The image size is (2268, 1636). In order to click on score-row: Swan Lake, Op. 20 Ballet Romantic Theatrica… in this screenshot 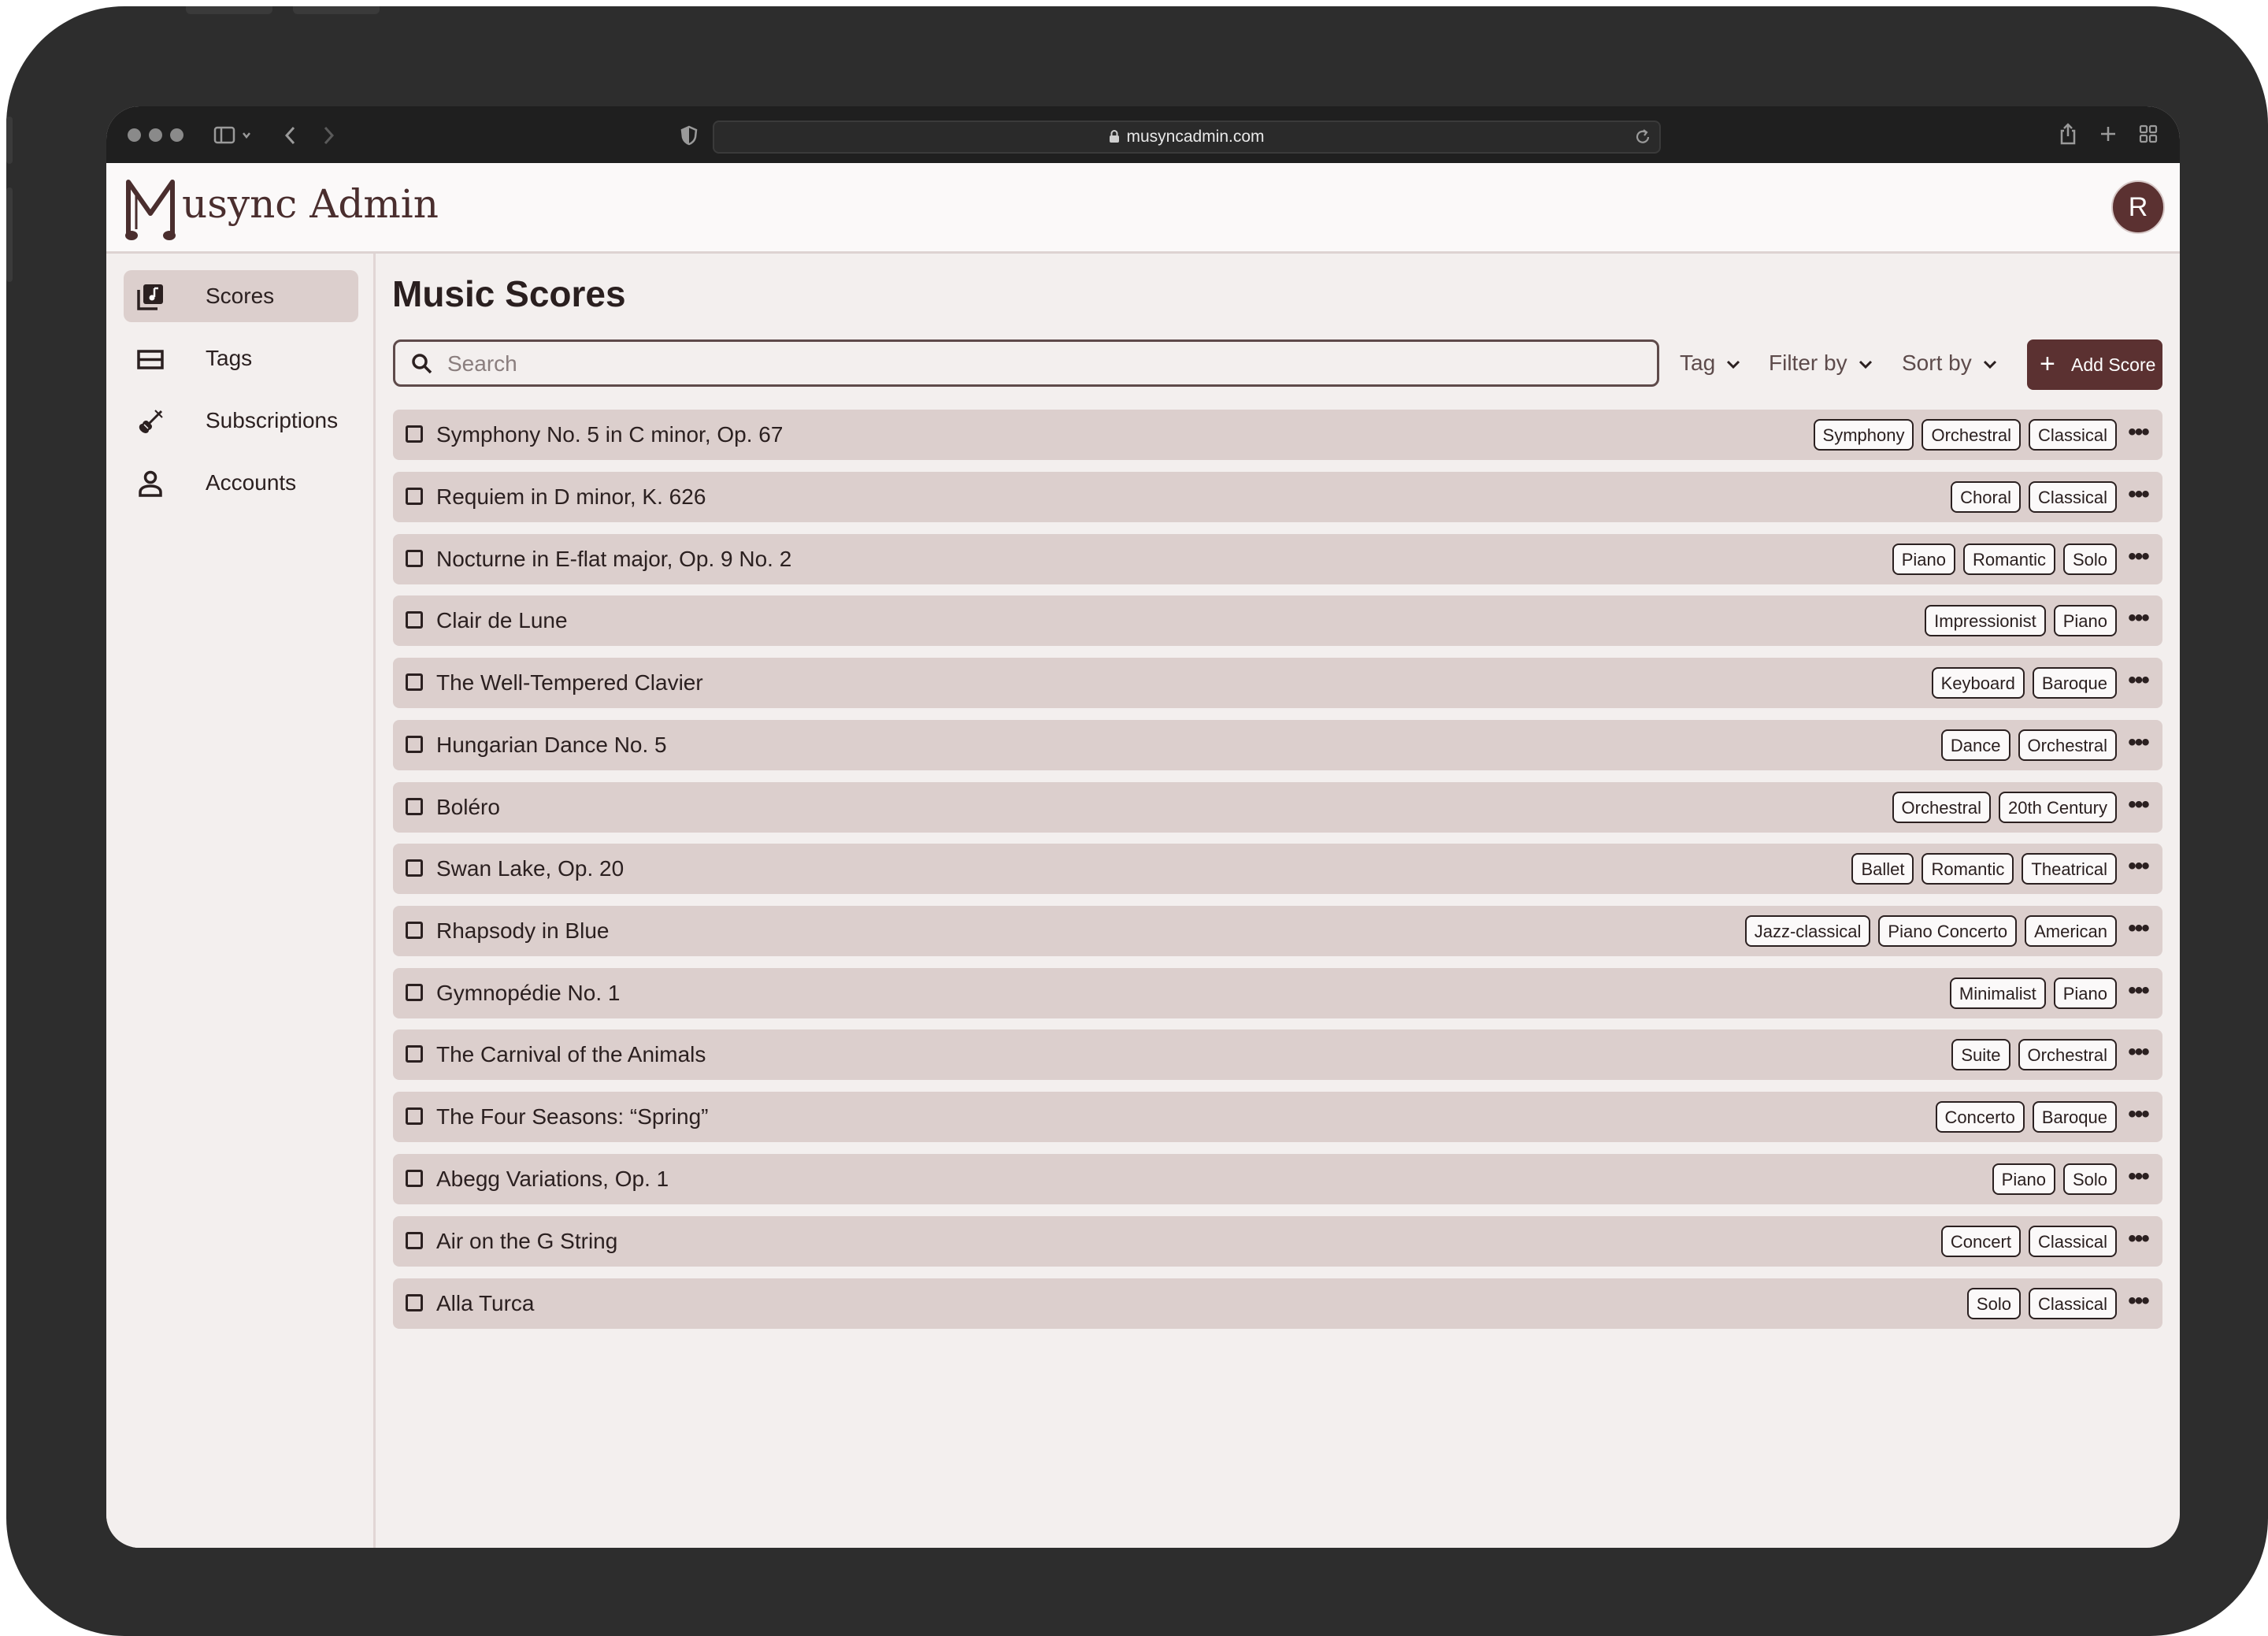, I will do `click(1277, 869)`.